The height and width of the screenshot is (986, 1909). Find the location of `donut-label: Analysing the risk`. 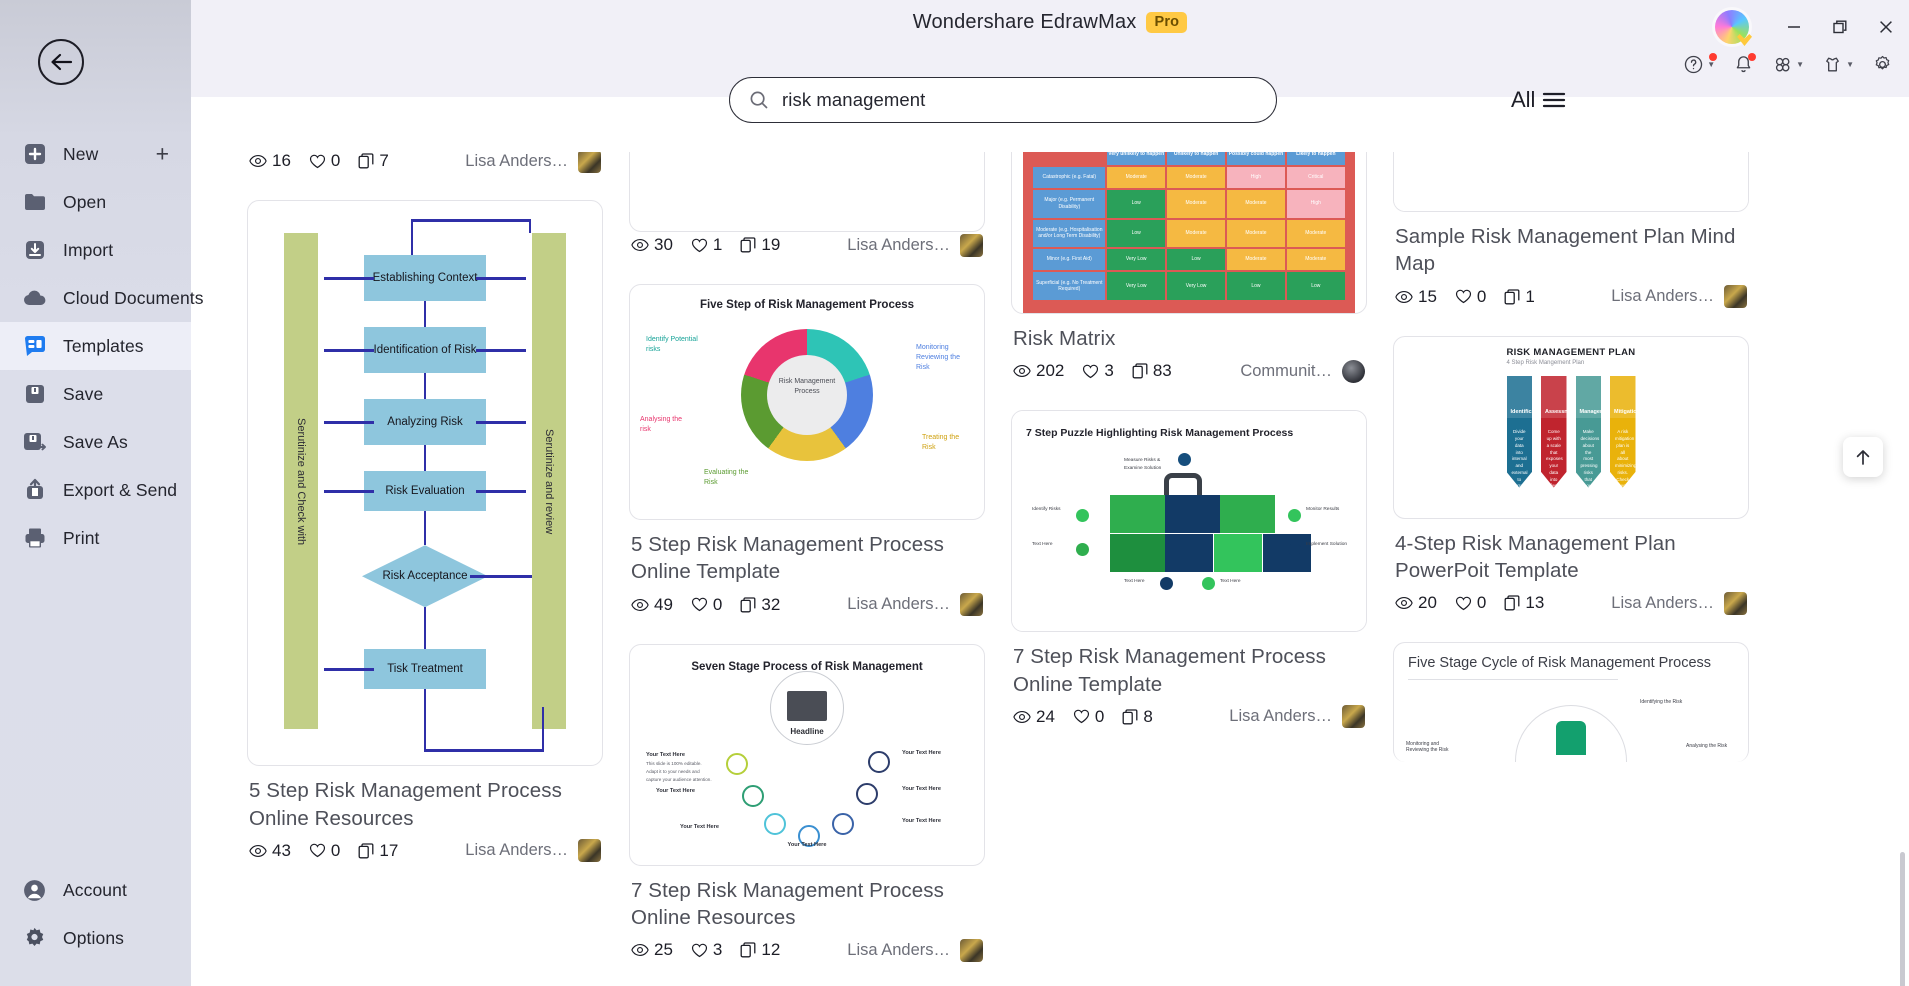

donut-label: Analysing the risk is located at coordinates (661, 425).